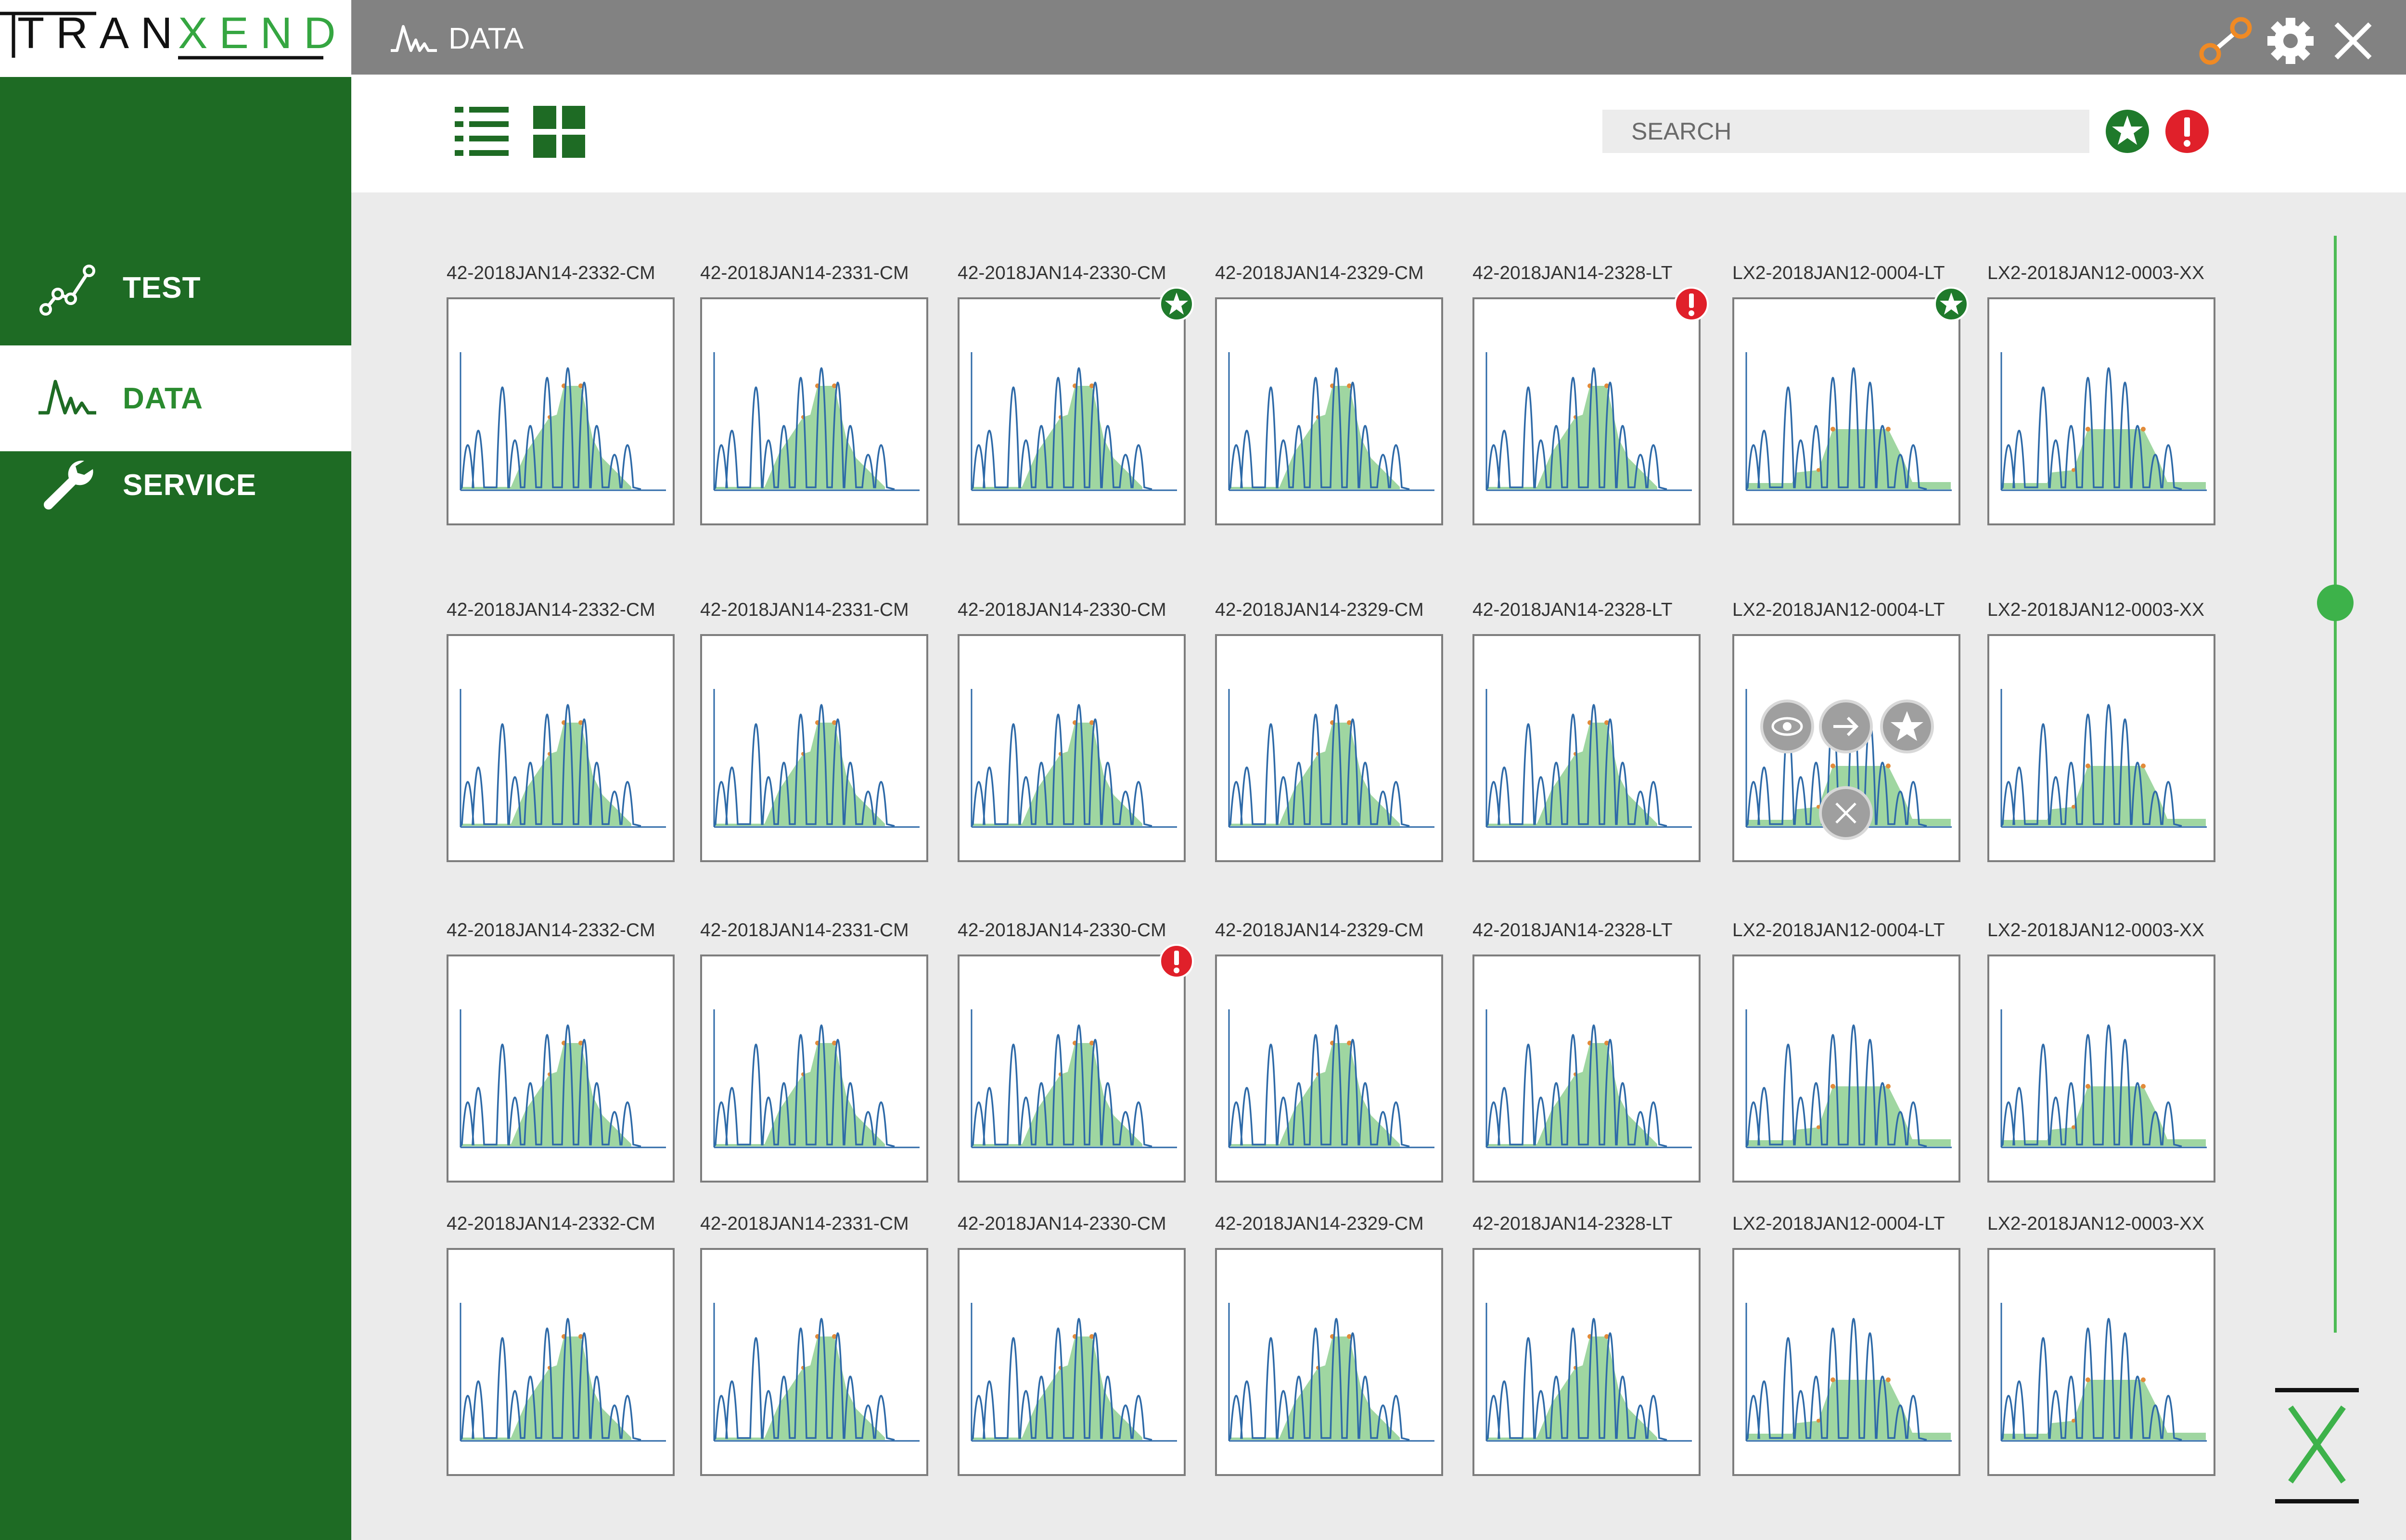 This screenshot has height=1540, width=2406. What do you see at coordinates (2187, 131) in the screenshot?
I see `alert-filter-icon` at bounding box center [2187, 131].